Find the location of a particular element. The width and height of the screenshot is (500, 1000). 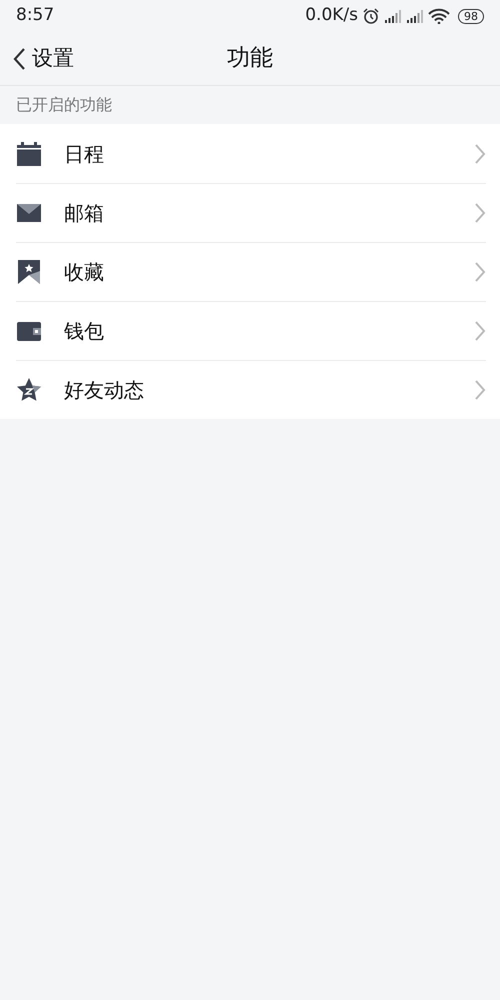

network-speed: 0.0K/s is located at coordinates (331, 16).